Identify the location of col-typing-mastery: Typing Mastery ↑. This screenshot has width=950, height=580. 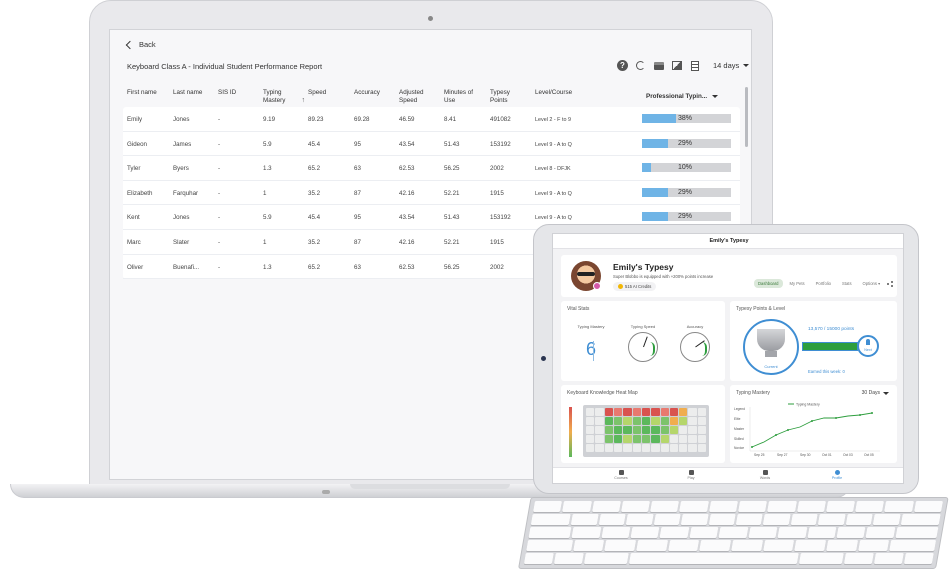
(284, 97).